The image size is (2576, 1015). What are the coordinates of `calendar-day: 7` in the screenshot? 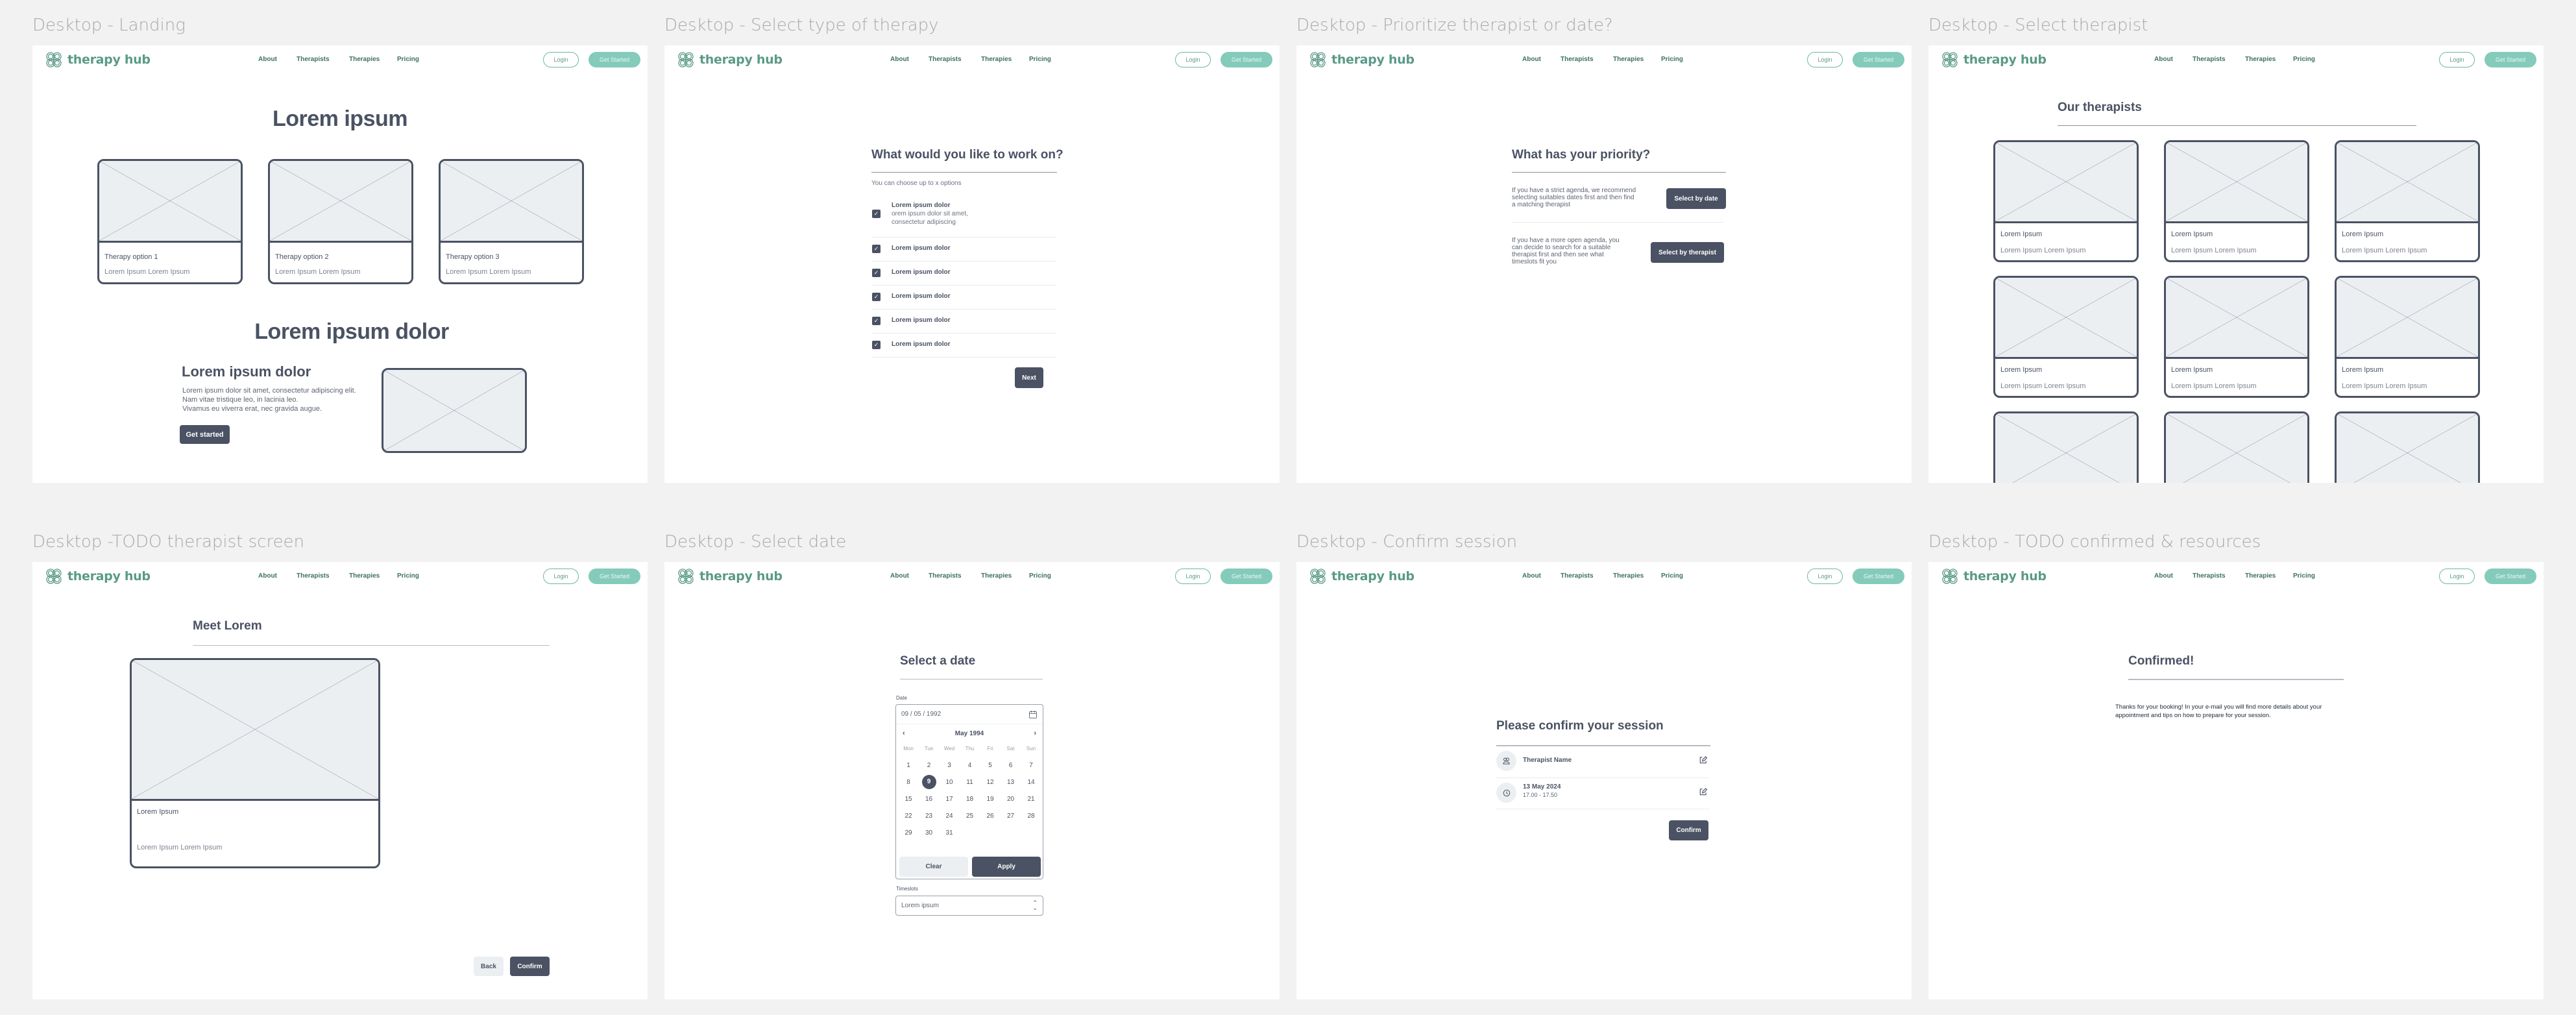 It's located at (1031, 765).